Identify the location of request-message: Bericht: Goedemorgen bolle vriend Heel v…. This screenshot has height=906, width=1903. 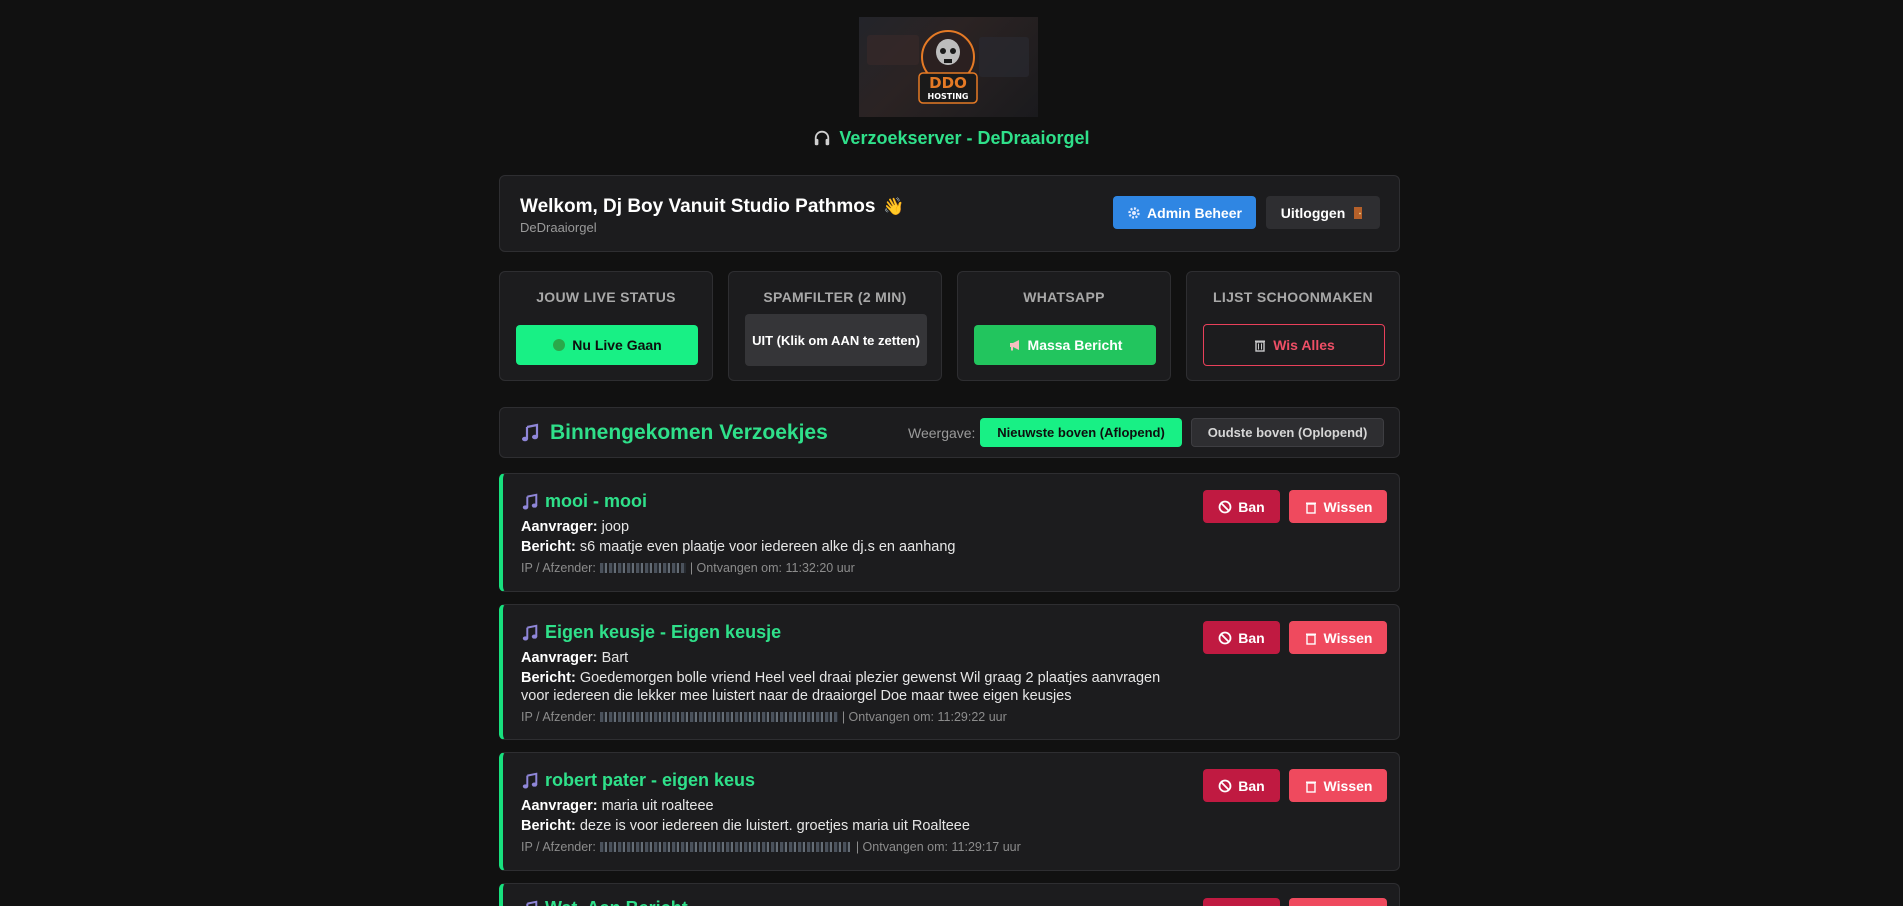
(851, 687).